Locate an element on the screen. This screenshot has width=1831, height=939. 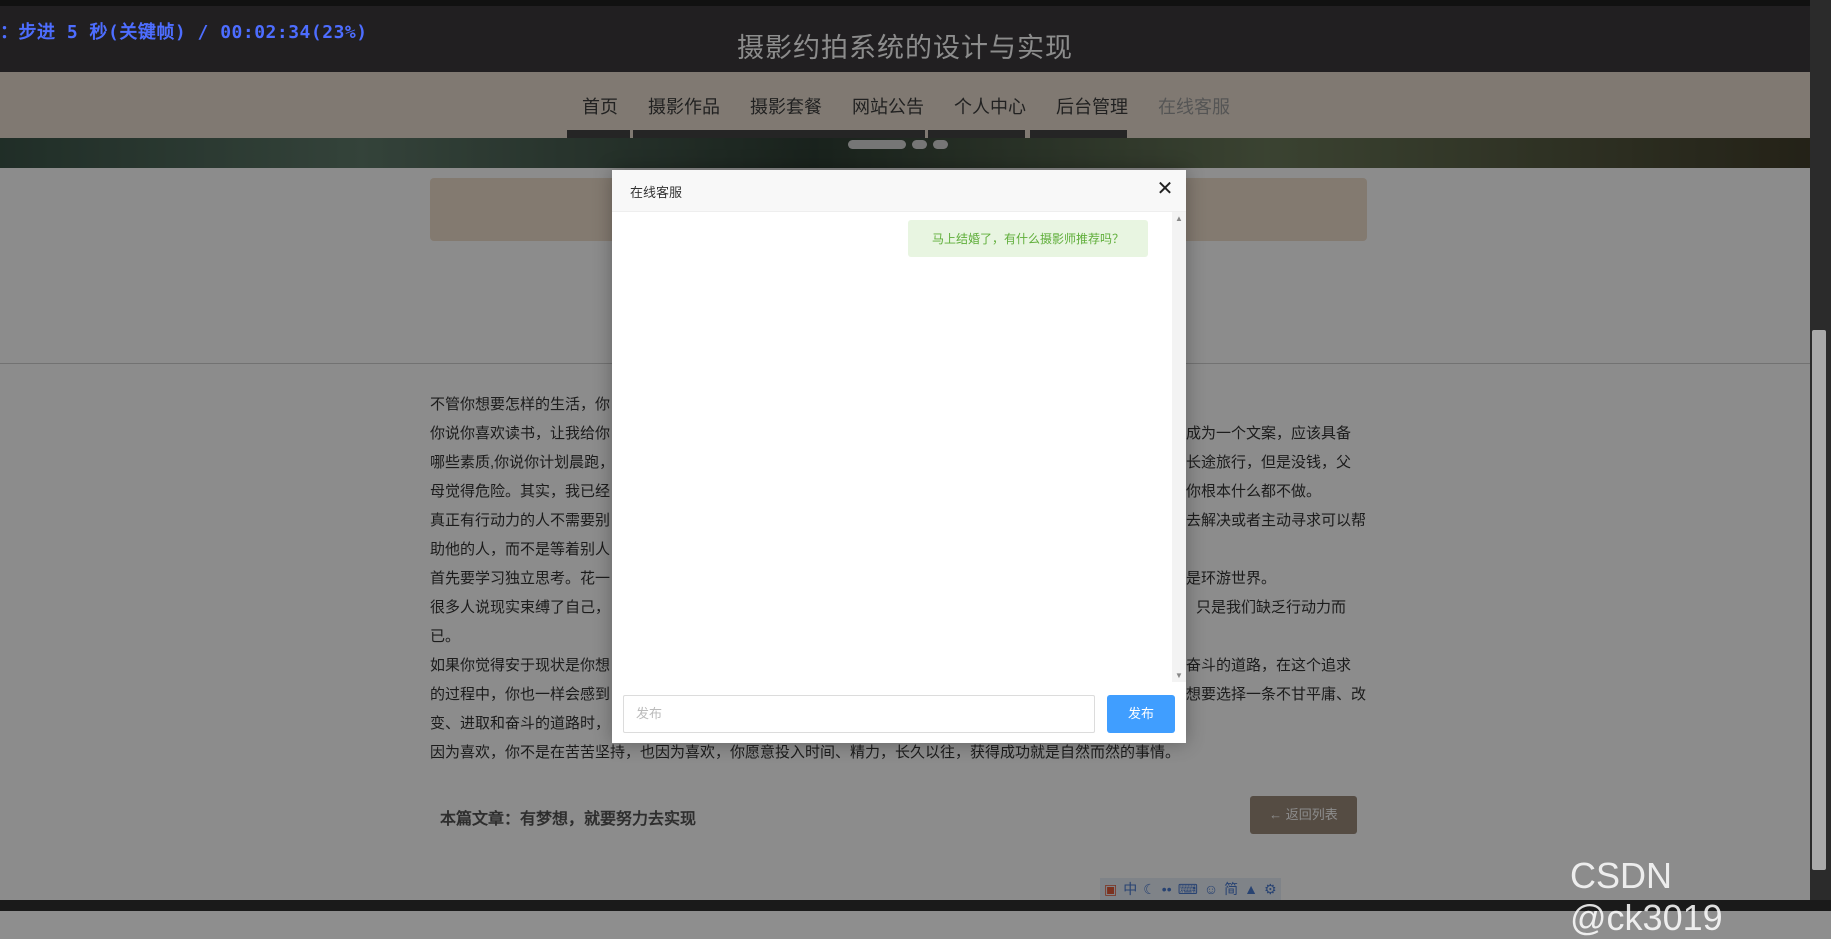
video-osd-text: ：步进 5 秒(关键帧) / 00:02:34(23%) is located at coordinates (184, 32).